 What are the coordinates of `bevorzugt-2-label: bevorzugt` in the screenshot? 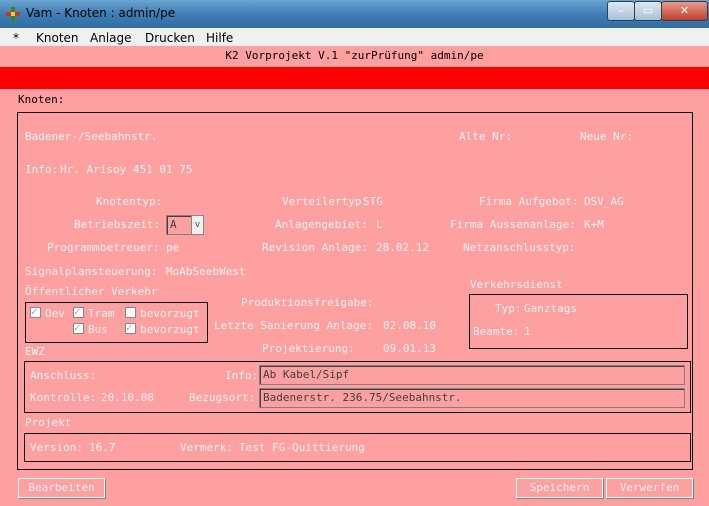 It's located at (170, 329).